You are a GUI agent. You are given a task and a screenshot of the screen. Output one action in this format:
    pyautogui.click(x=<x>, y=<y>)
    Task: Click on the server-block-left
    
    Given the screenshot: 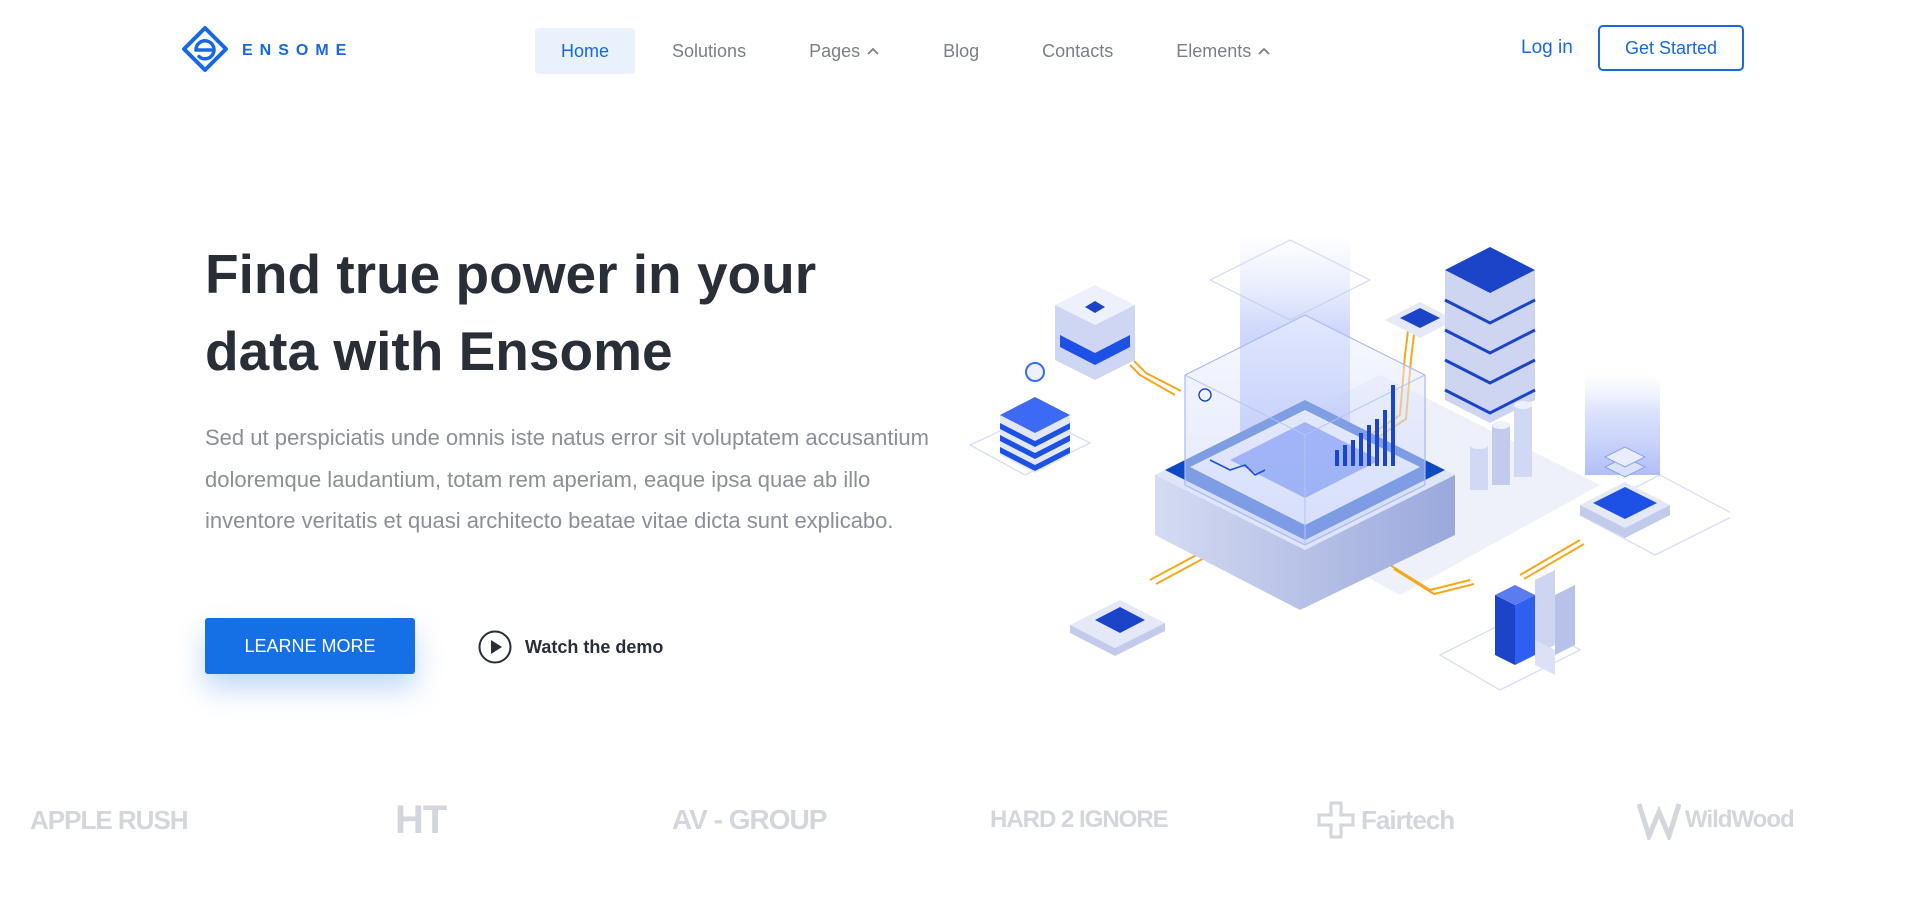 What is the action you would take?
    pyautogui.click(x=1095, y=332)
    